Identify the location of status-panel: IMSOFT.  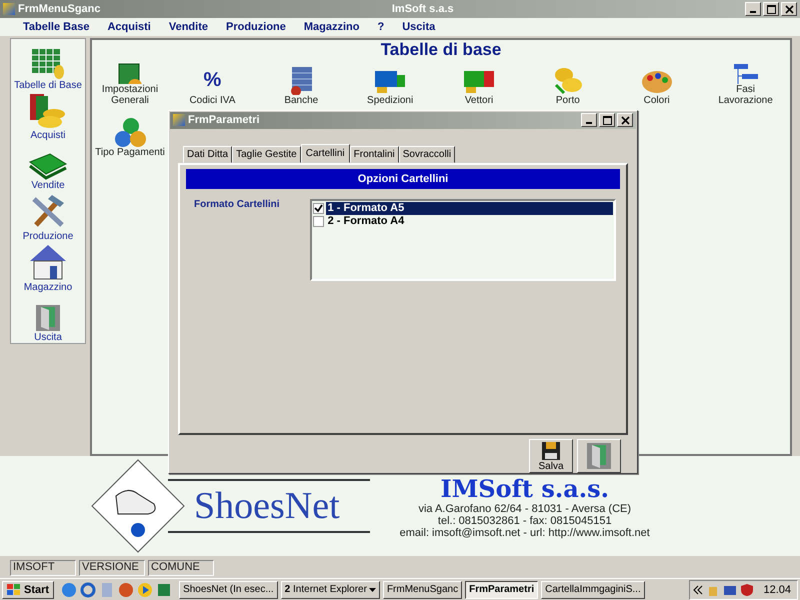
(43, 568).